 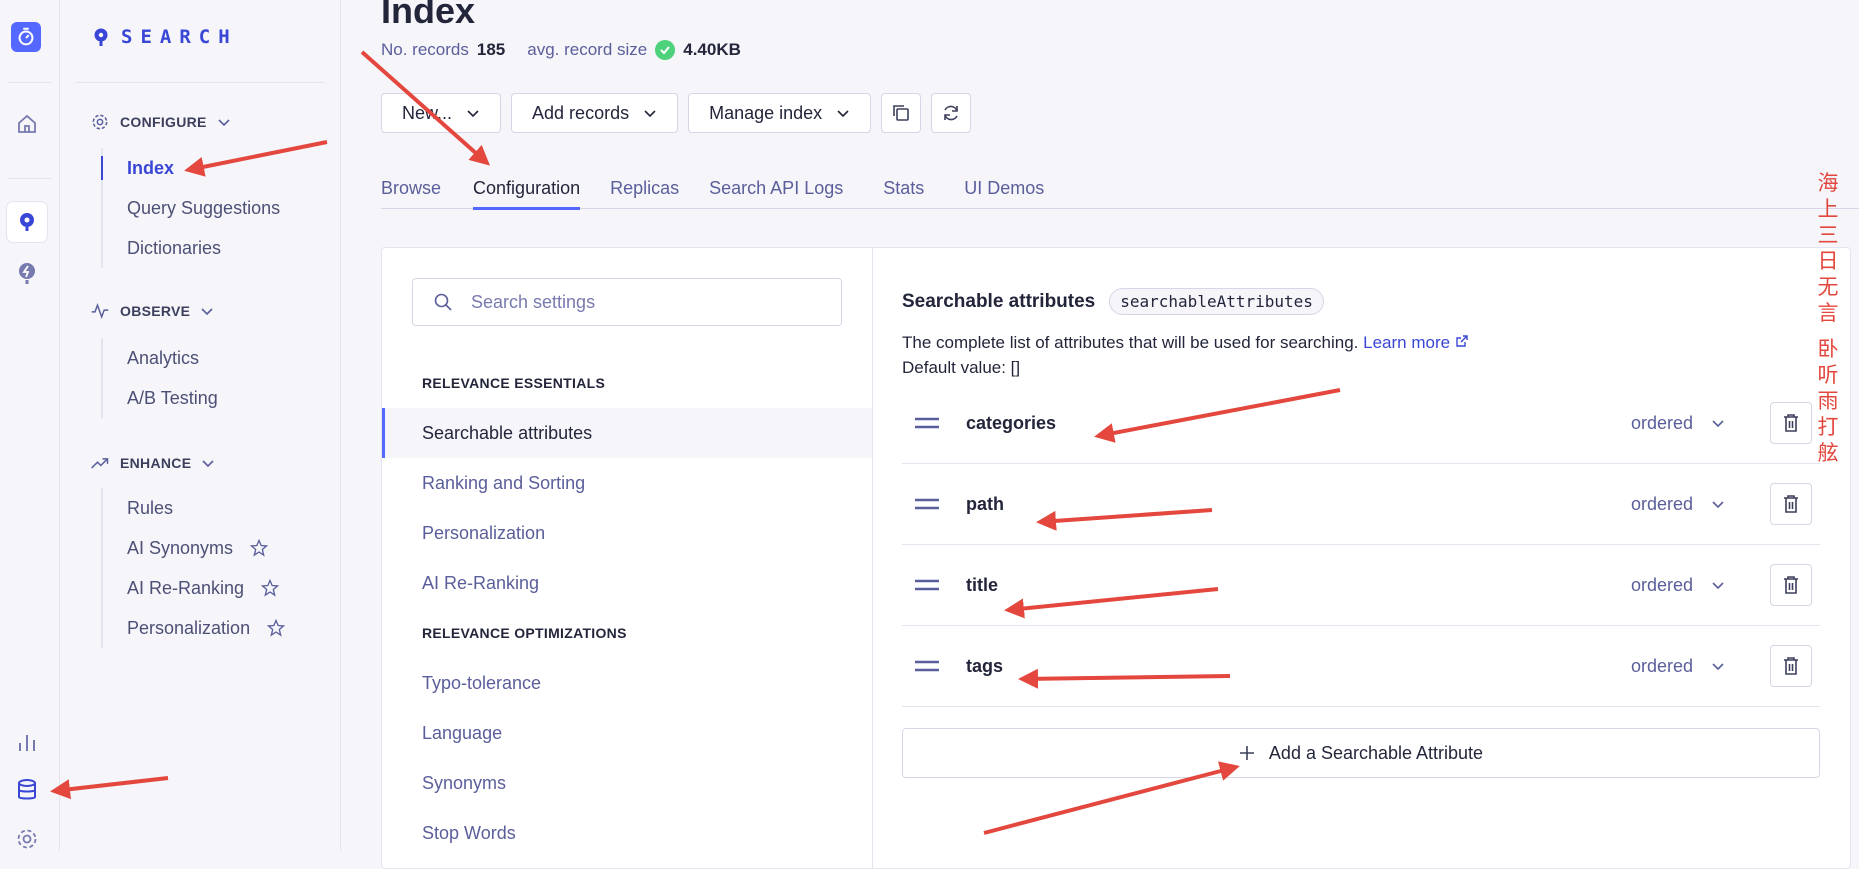 What do you see at coordinates (903, 188) in the screenshot?
I see `tab-stats: Stats` at bounding box center [903, 188].